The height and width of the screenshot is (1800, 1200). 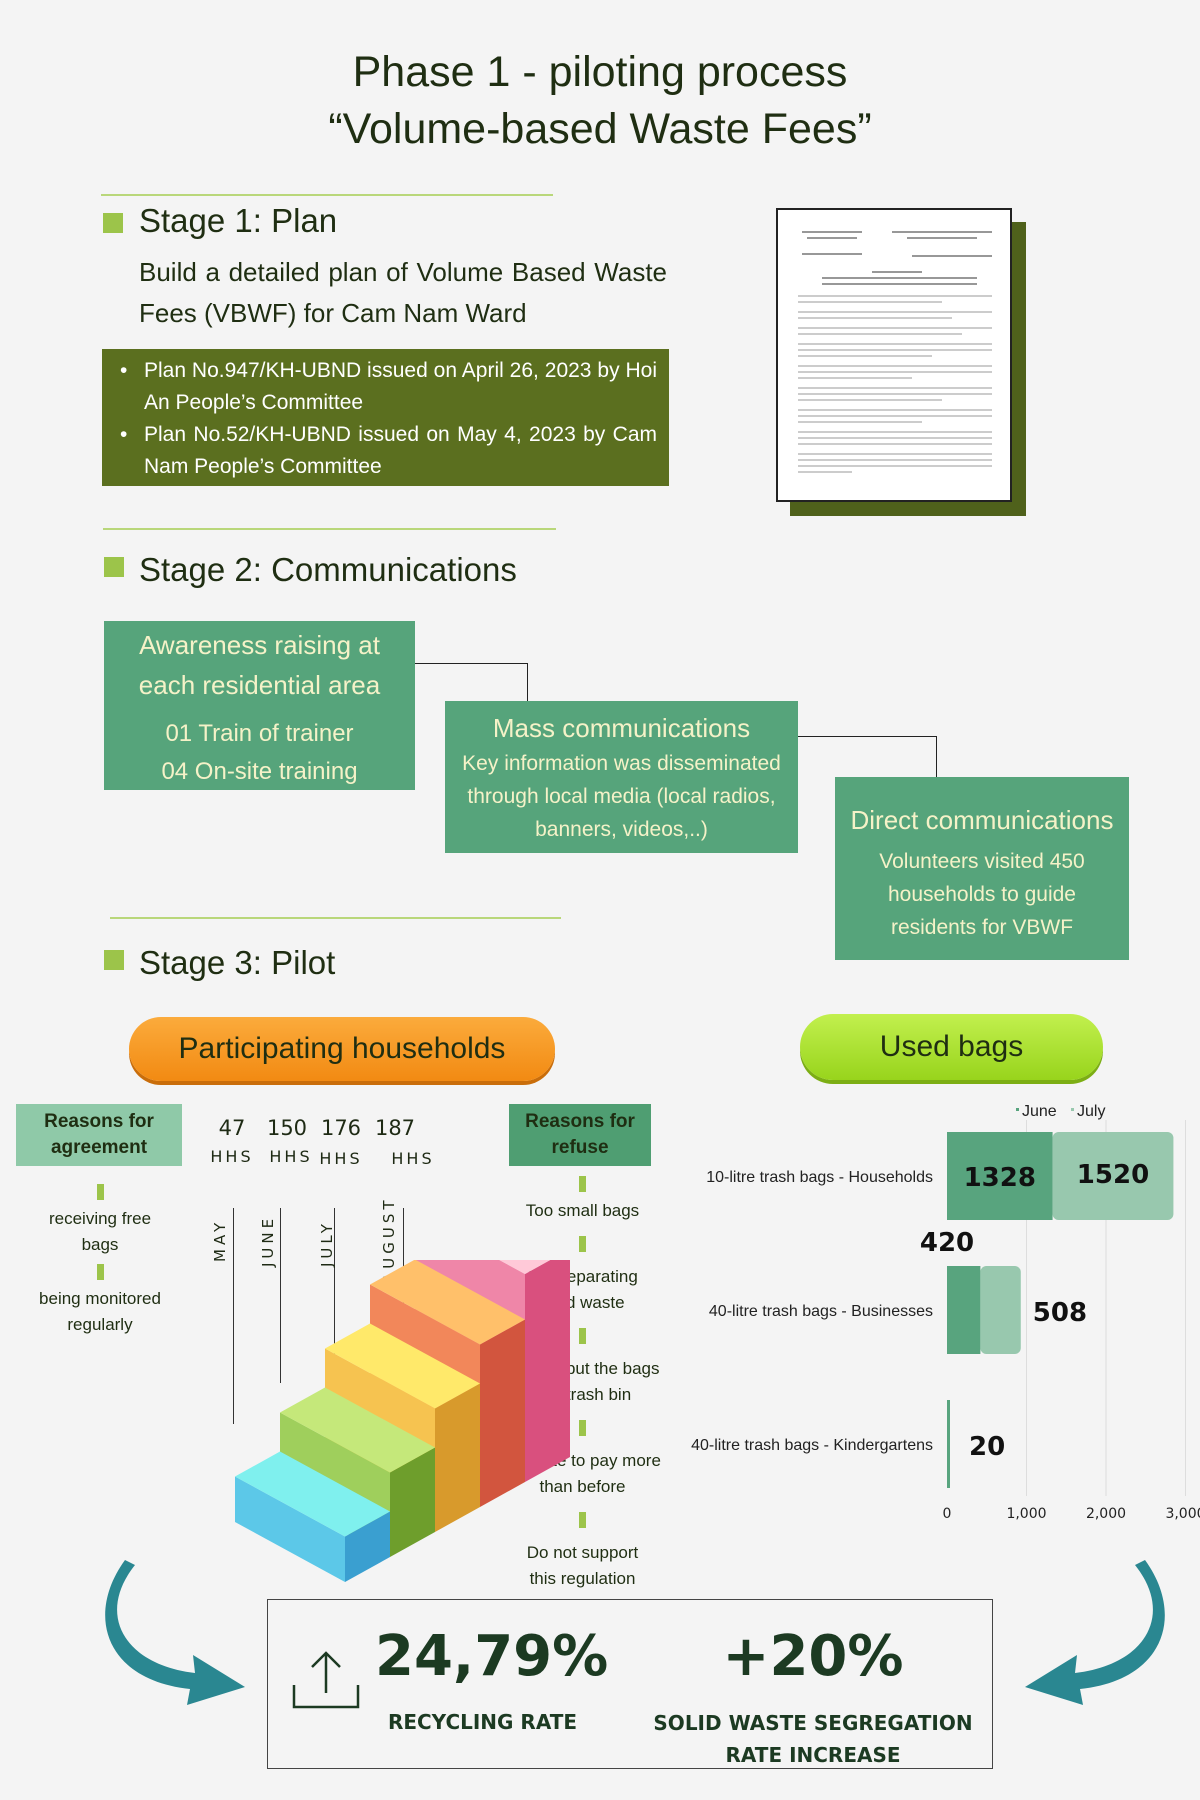 I want to click on legend-label-july: July, so click(x=1091, y=1111).